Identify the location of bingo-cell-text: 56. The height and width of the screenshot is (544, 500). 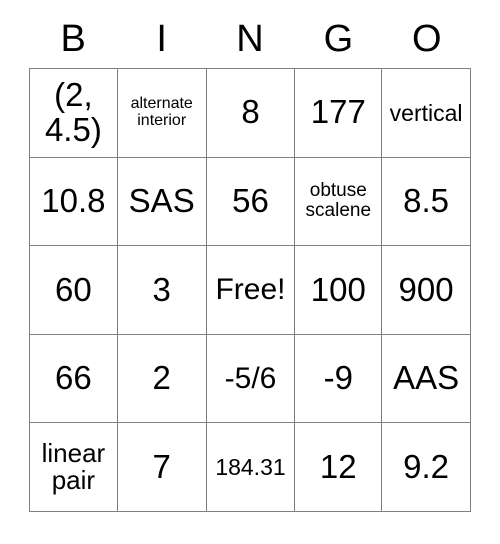
(250, 200).